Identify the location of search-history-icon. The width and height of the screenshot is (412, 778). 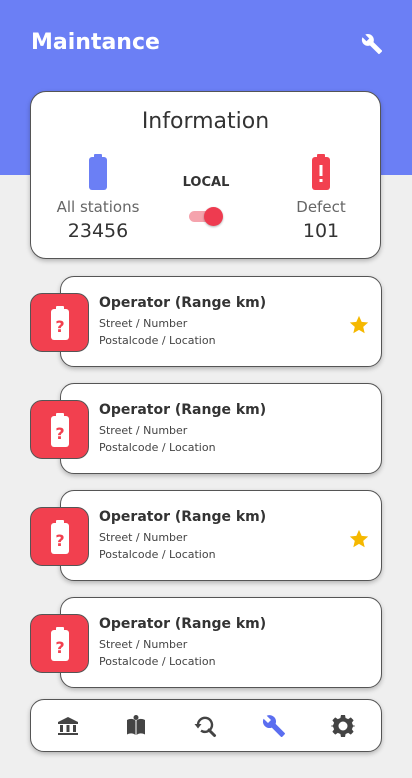
(205, 726).